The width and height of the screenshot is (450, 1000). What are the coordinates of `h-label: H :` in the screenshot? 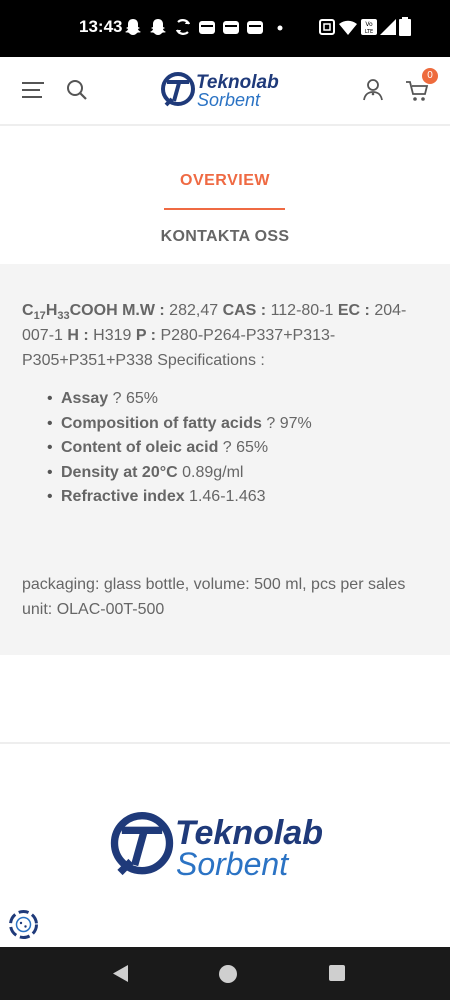 It's located at (78, 335).